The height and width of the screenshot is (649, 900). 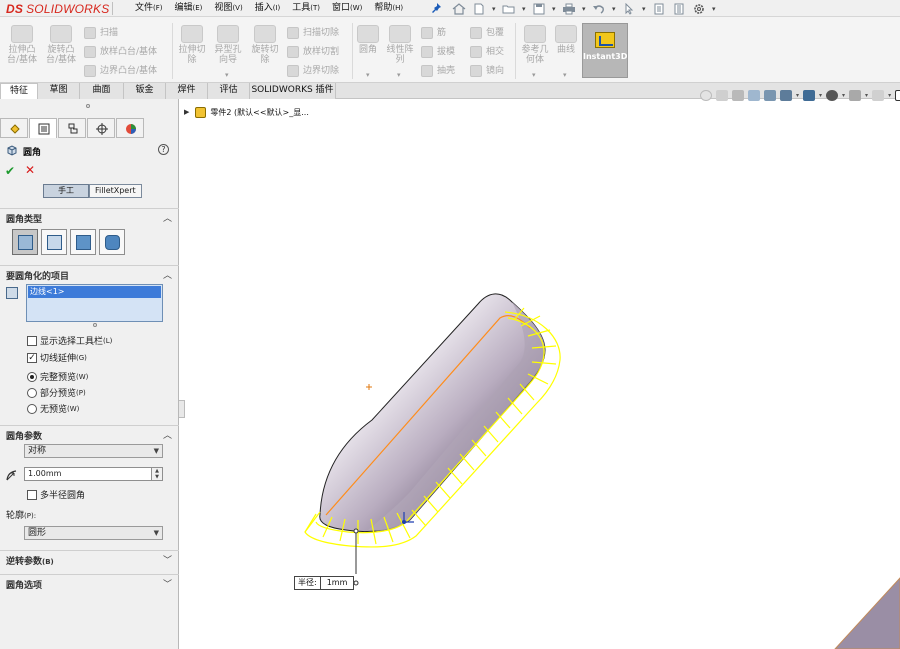 I want to click on tree-expand-arrow-icon: ▶, so click(x=186, y=112).